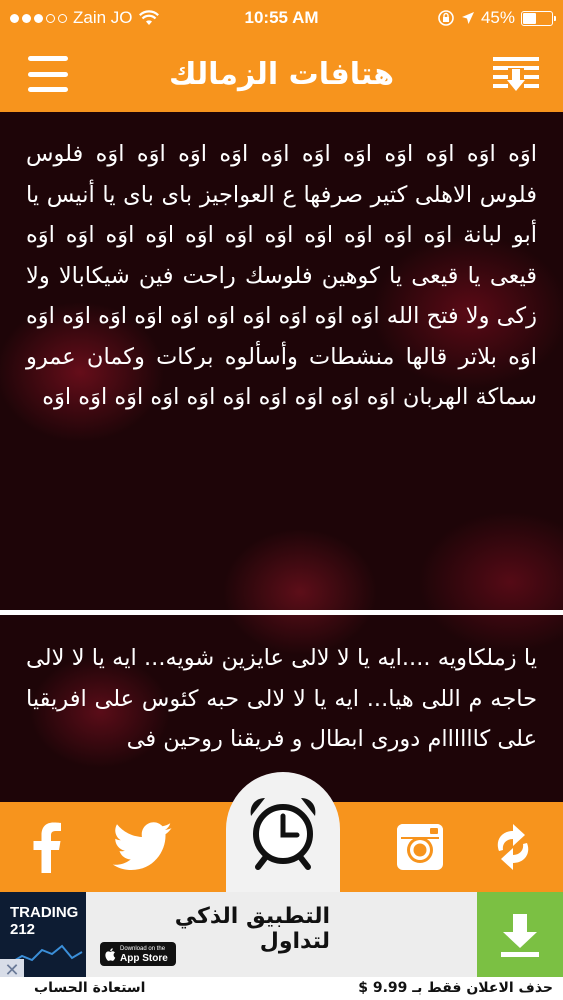 This screenshot has width=563, height=1000. I want to click on refresh-arrows-icon, so click(513, 847).